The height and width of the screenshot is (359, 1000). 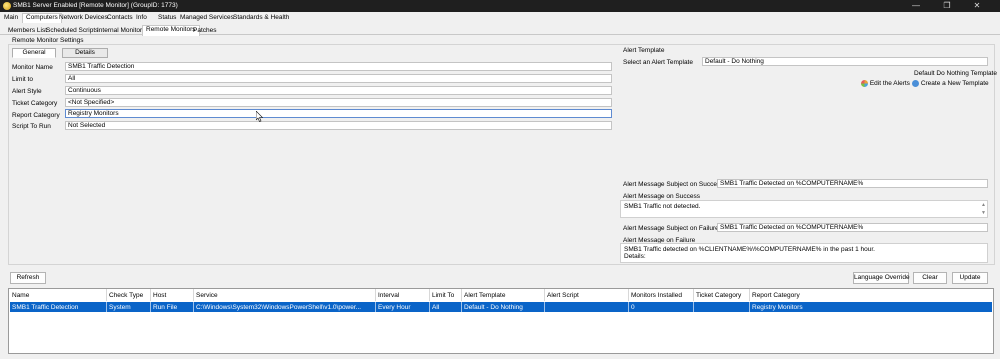 I want to click on scroll-down-icon: ▼, so click(x=983, y=213).